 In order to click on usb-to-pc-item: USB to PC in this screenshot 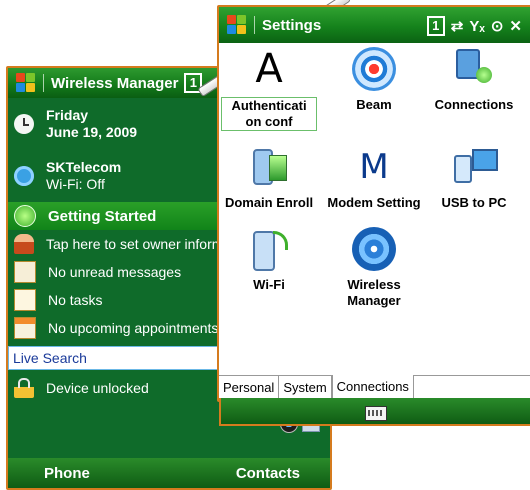, I will do `click(474, 178)`.